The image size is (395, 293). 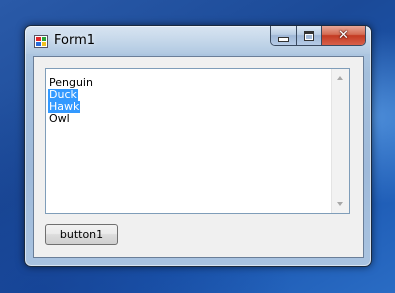 I want to click on maximize-button, so click(x=309, y=35).